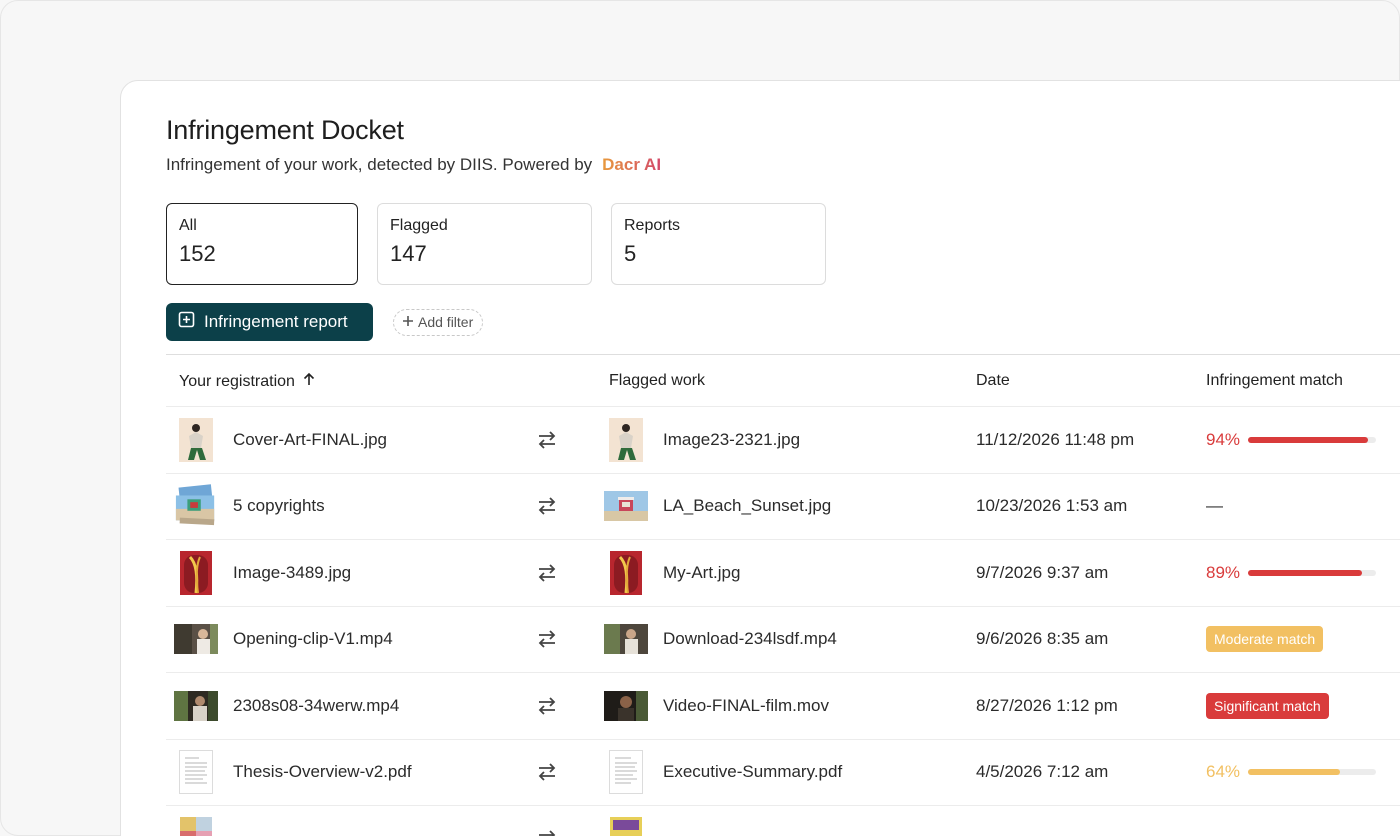 The width and height of the screenshot is (1400, 836). Describe the element at coordinates (1055, 439) in the screenshot. I see `detected-date: 11/12/2026 11:48 pm` at that location.